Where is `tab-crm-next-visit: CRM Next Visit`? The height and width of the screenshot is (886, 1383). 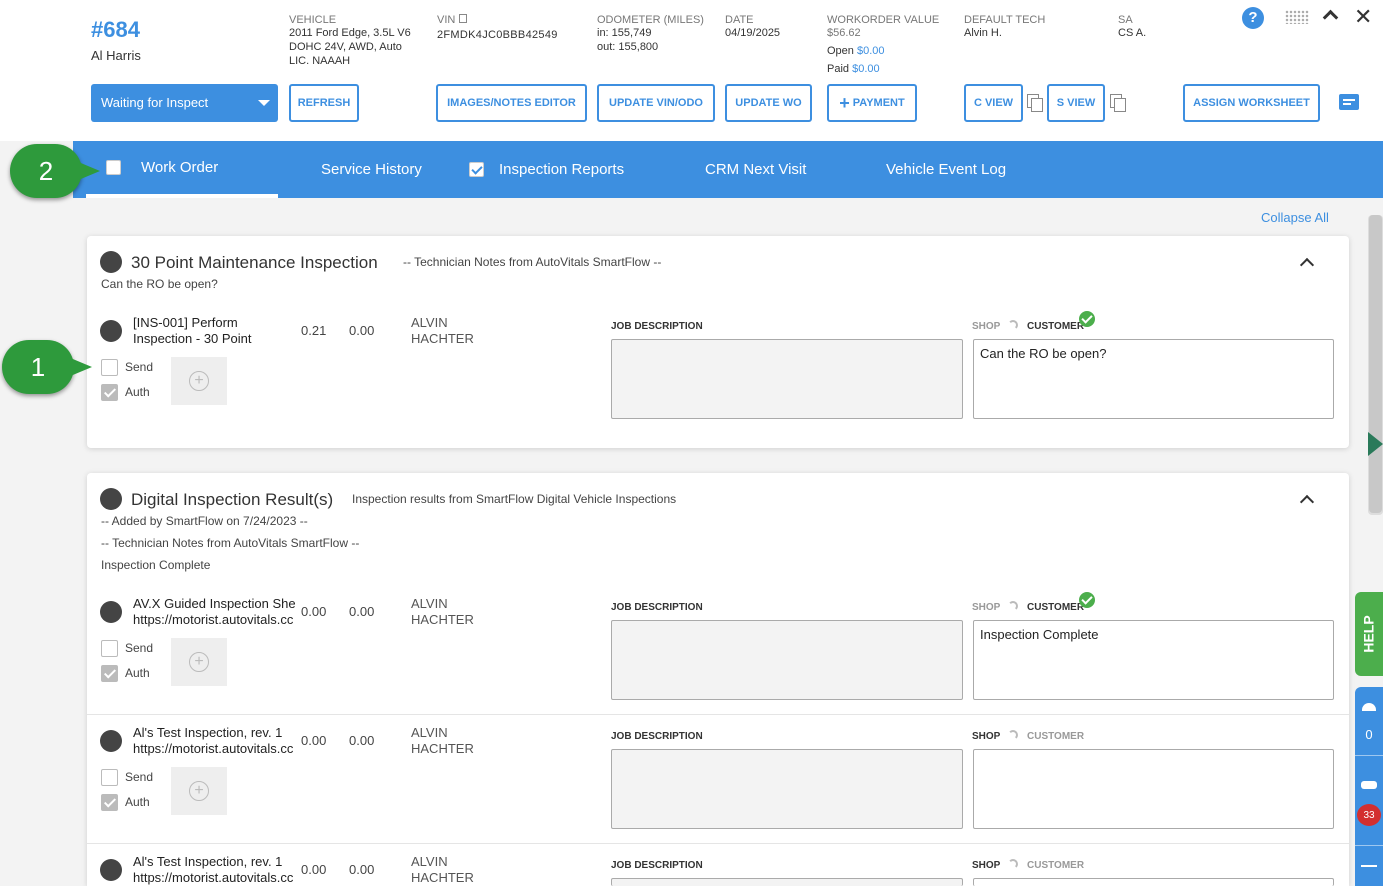
tab-crm-next-visit: CRM Next Visit is located at coordinates (755, 169).